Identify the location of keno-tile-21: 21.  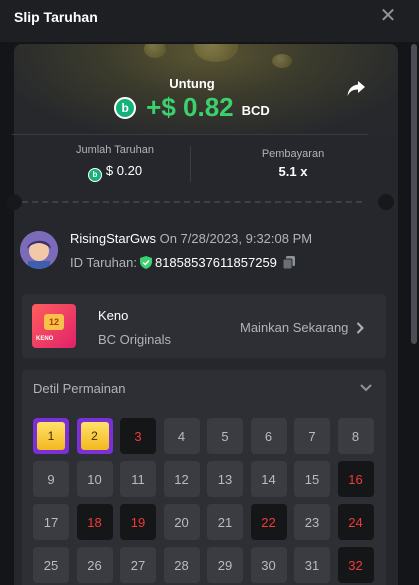
(225, 522).